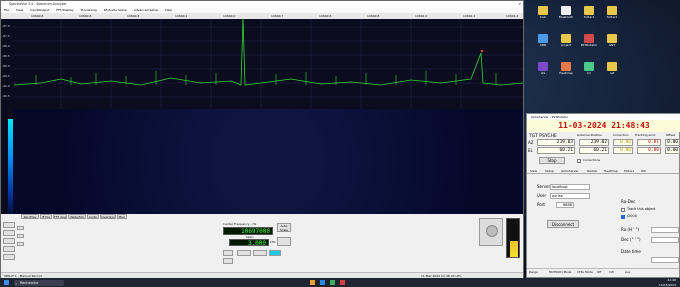  I want to click on status-item: CW, so click(611, 272).